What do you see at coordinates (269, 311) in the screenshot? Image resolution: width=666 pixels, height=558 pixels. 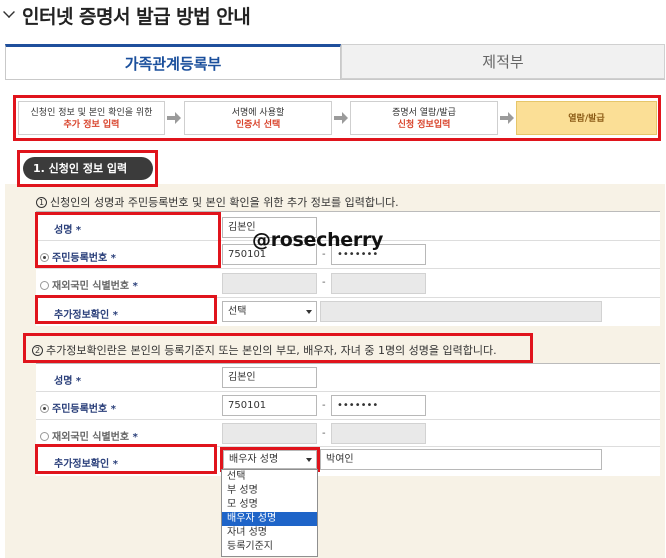 I see `form1-extra-select: 선택` at bounding box center [269, 311].